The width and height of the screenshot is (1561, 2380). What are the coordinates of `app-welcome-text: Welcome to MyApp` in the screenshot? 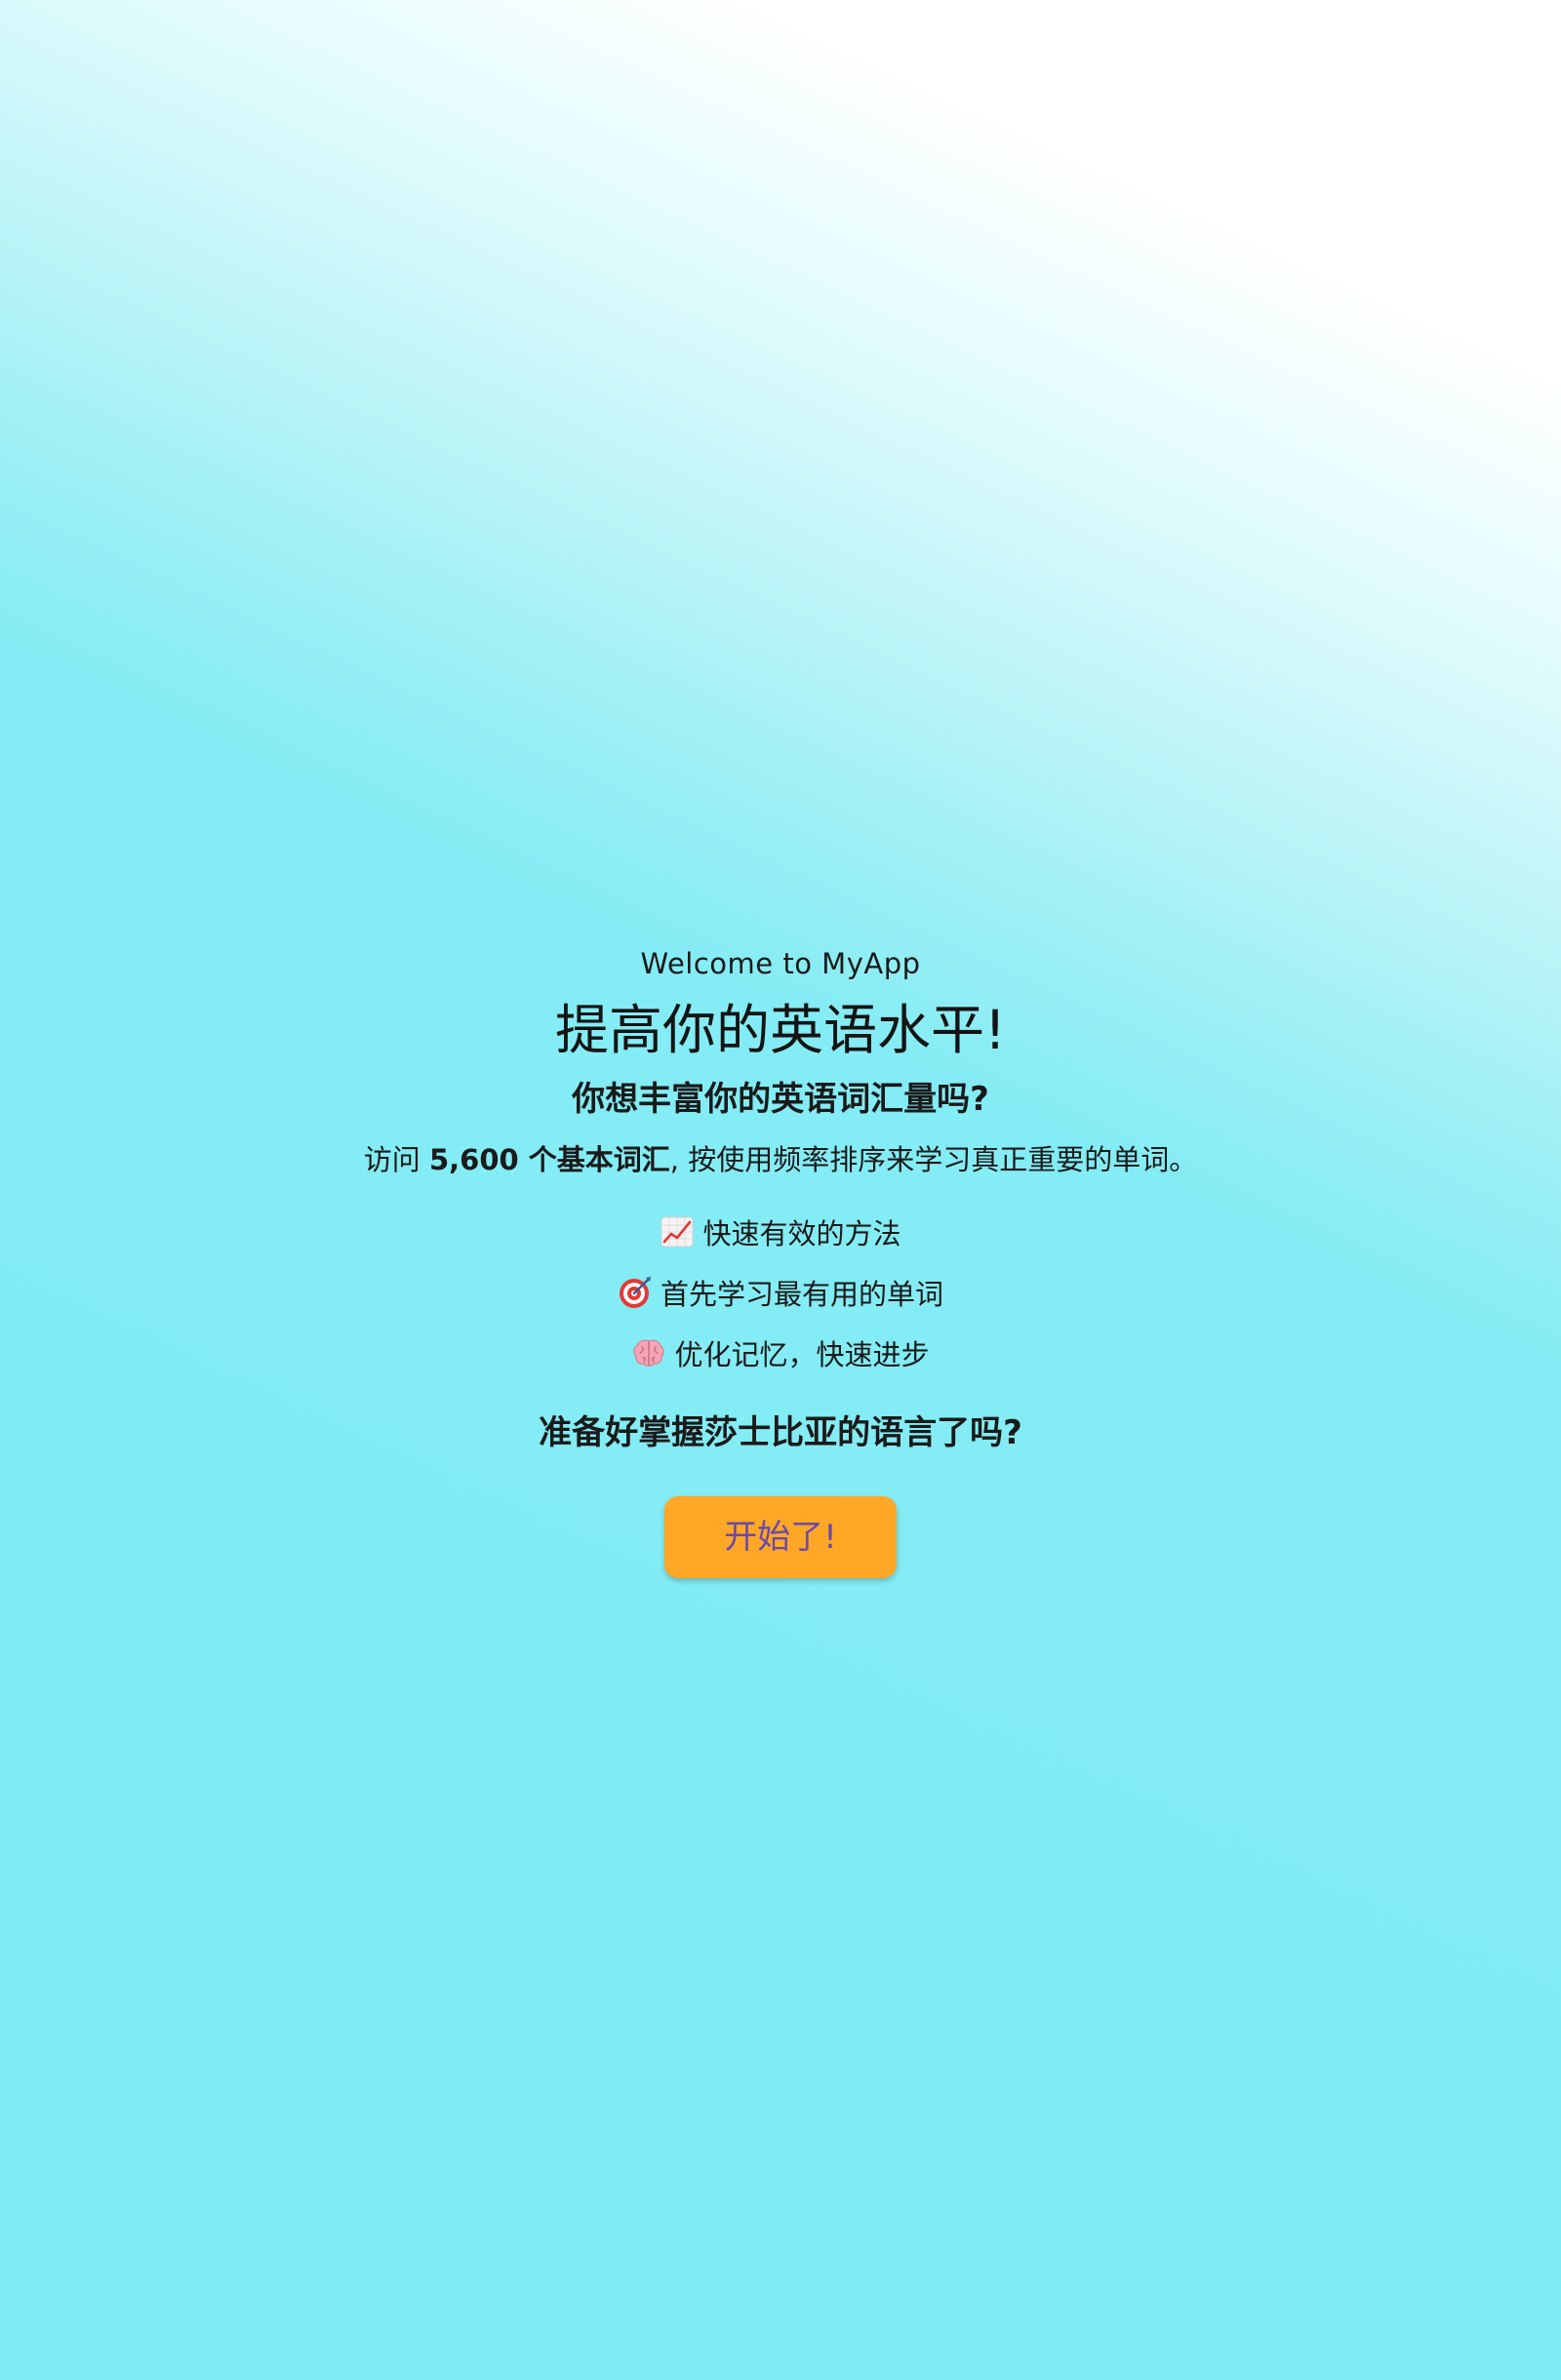 It's located at (780, 963).